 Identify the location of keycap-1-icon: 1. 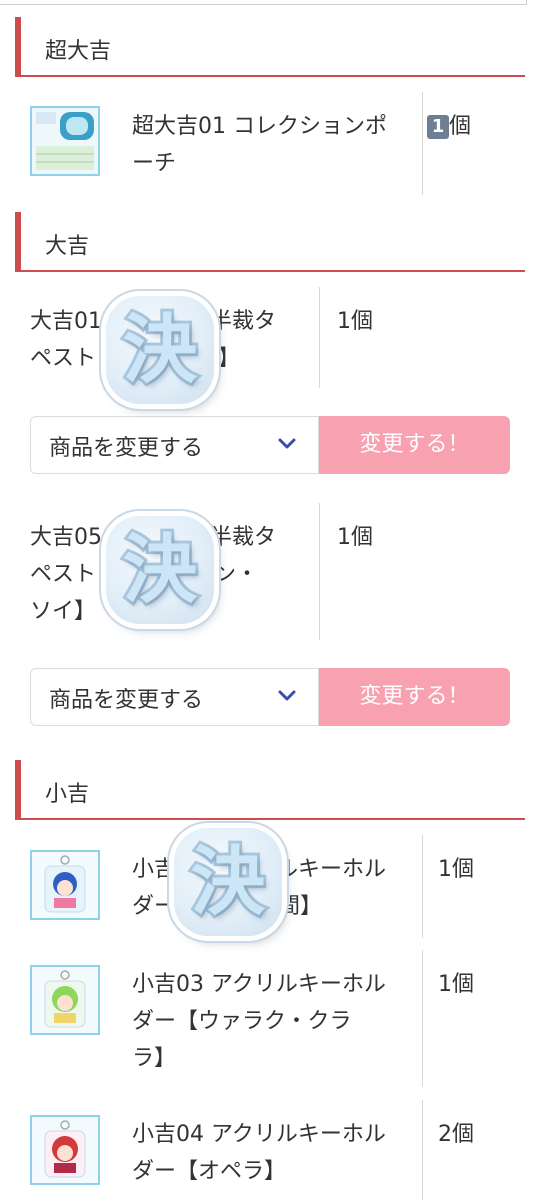
(438, 127).